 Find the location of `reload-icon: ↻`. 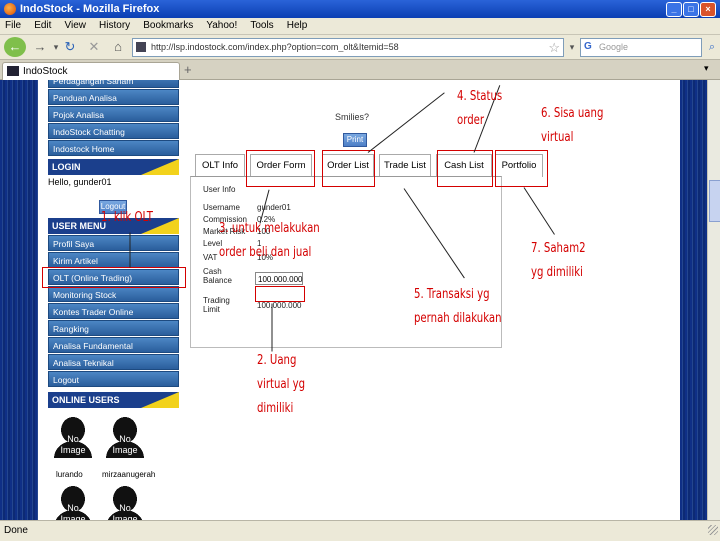

reload-icon: ↻ is located at coordinates (70, 47).